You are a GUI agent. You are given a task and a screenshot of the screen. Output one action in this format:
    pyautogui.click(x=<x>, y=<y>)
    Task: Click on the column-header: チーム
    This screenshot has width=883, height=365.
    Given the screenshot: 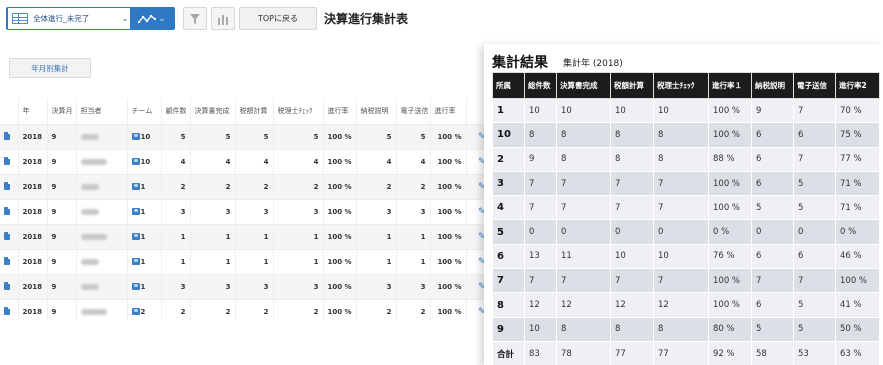 What is the action you would take?
    pyautogui.click(x=144, y=111)
    